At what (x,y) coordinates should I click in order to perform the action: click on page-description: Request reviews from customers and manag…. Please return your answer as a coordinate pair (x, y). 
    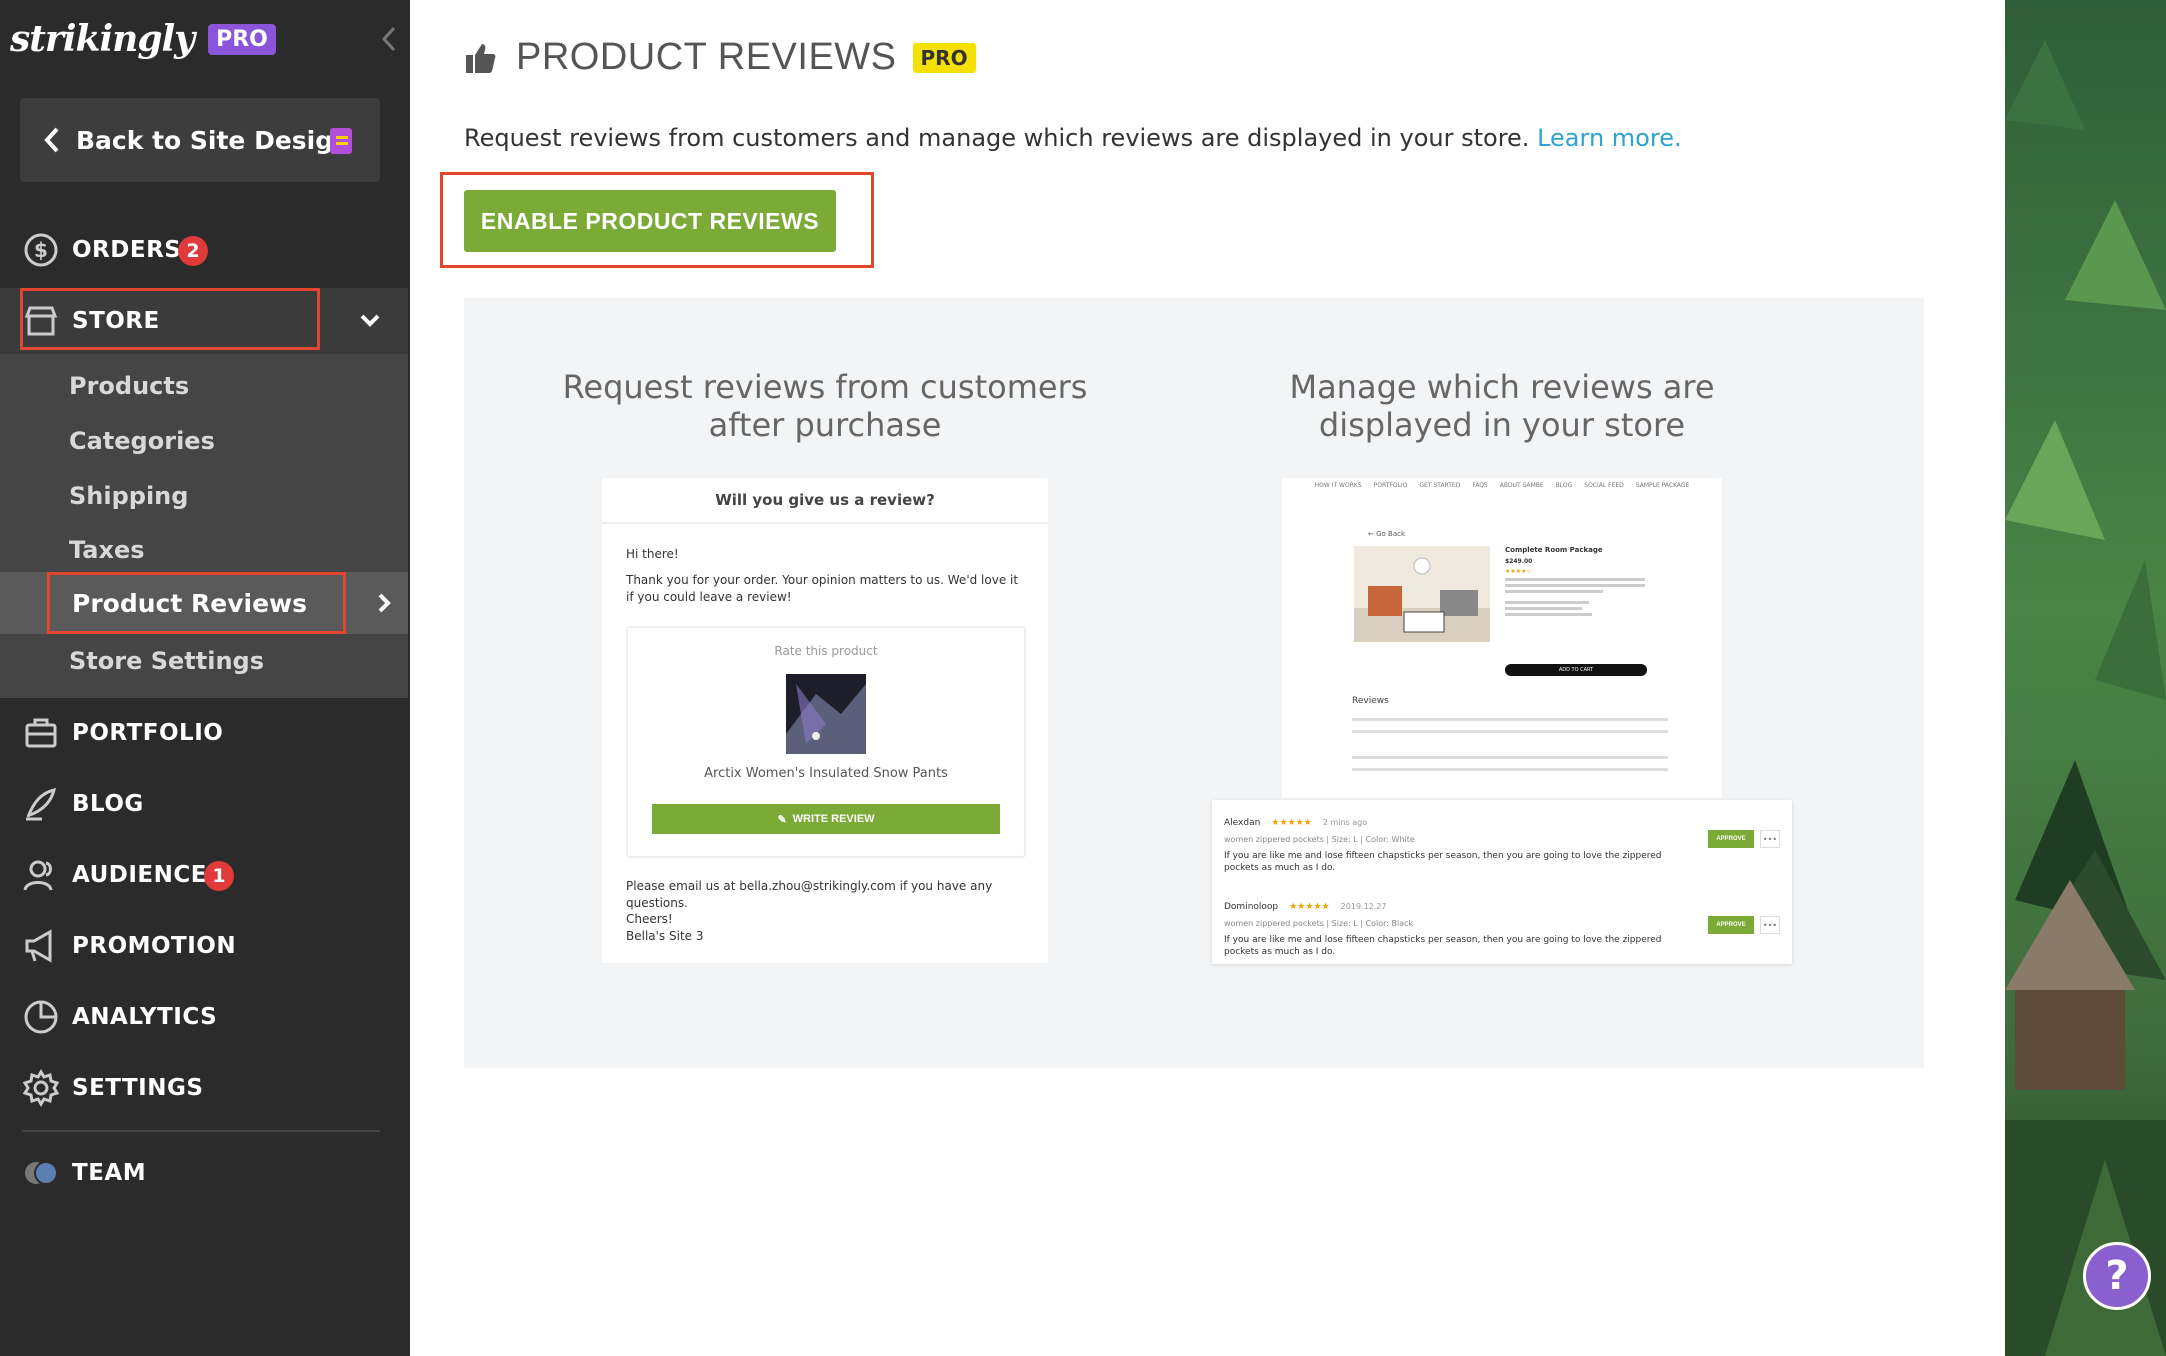
    Looking at the image, I should click on (1073, 138).